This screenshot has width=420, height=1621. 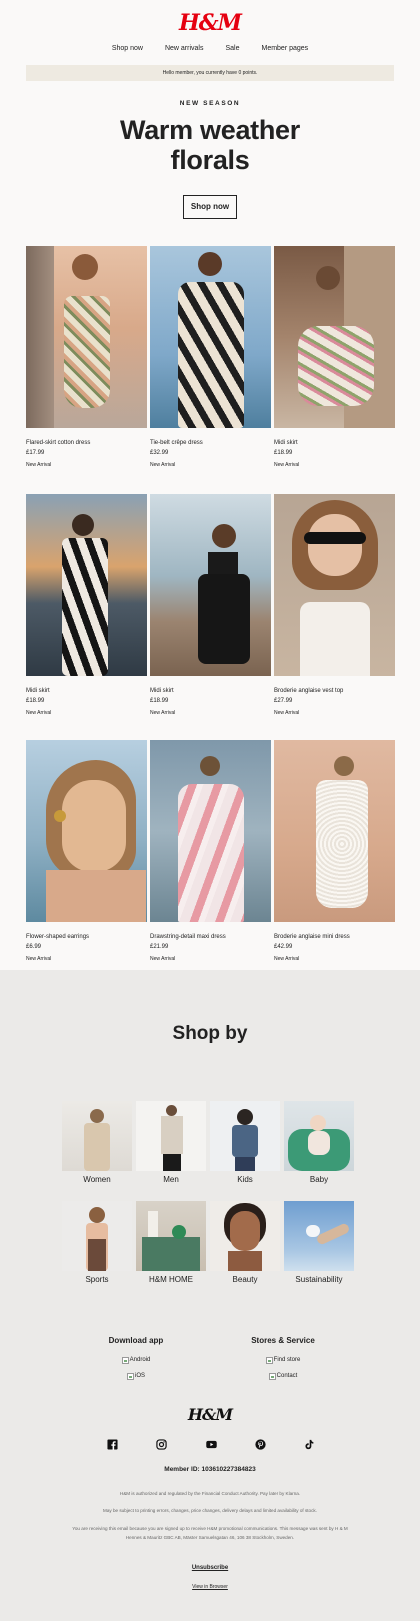 I want to click on product-name: Broderie anglaise mini dress, so click(x=334, y=938).